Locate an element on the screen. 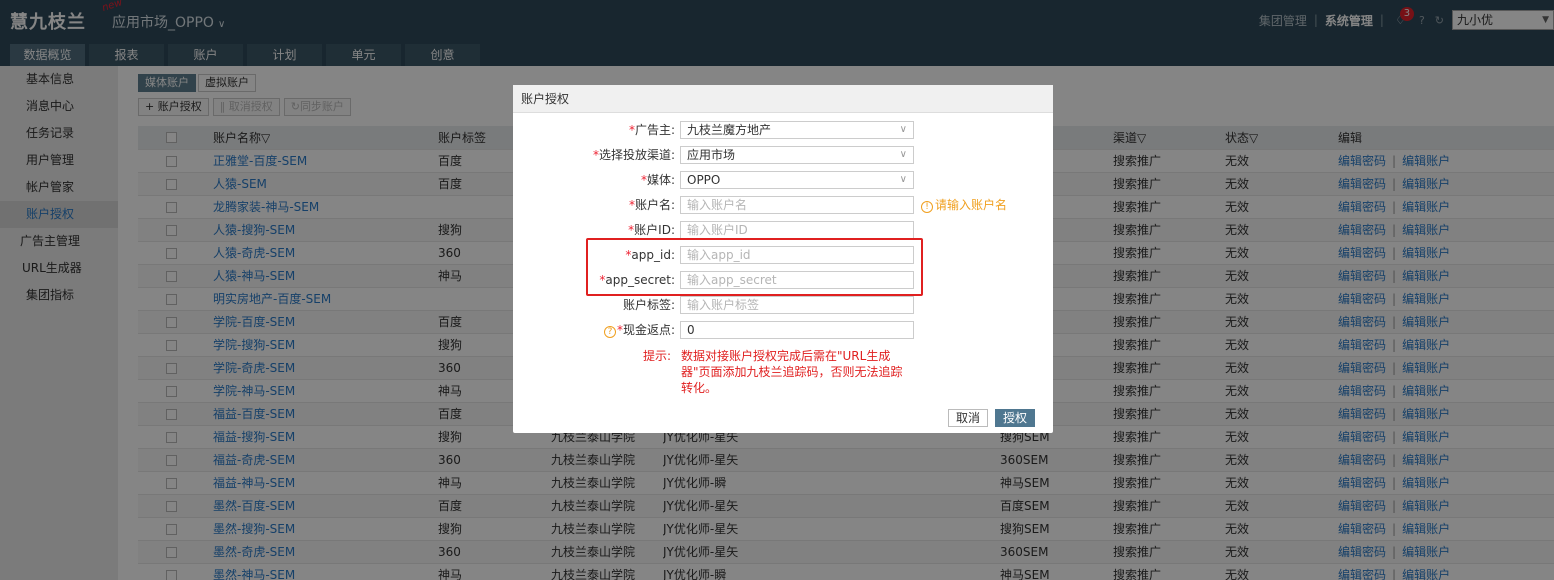  question-icon: ? is located at coordinates (609, 332).